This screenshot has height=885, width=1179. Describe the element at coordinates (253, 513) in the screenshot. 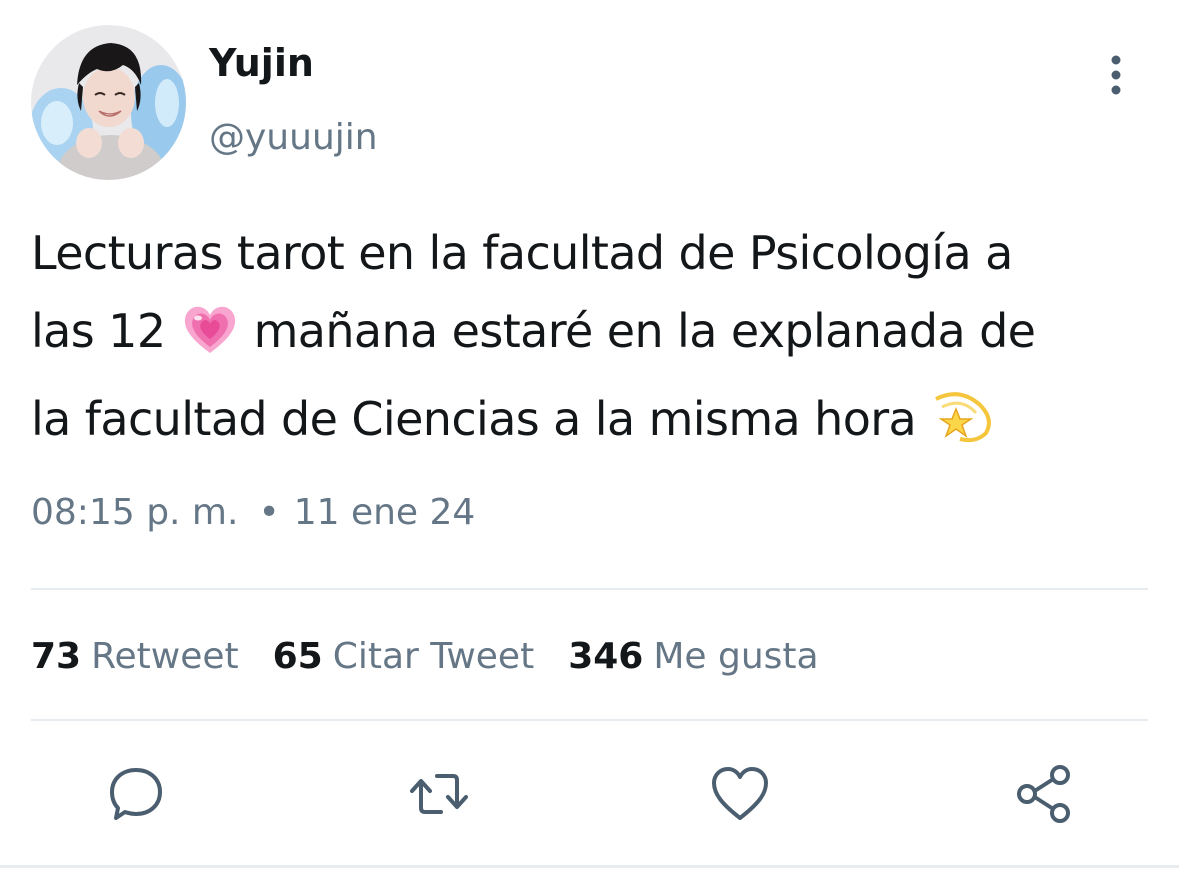

I see `tweet-timestamp: 08:15 p. m. • 11 ene 24` at that location.